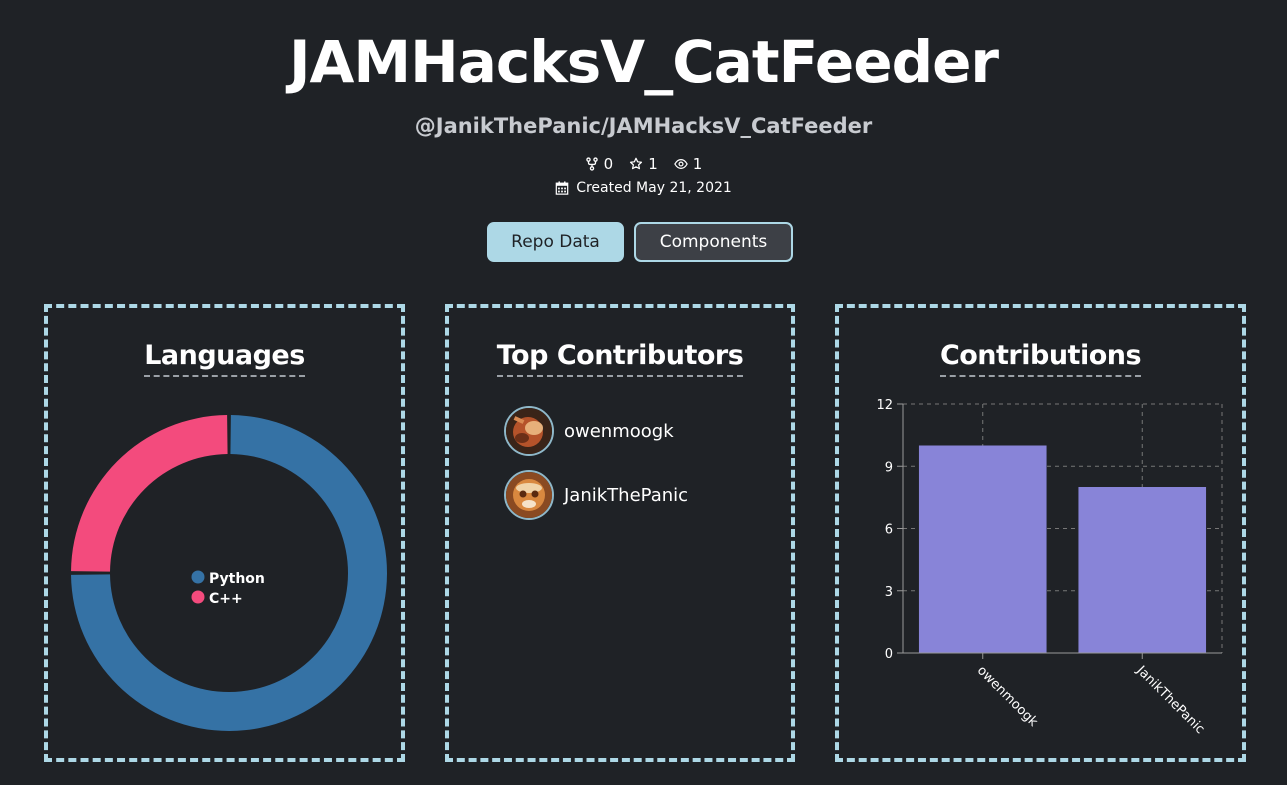  I want to click on calendar-icon, so click(562, 188).